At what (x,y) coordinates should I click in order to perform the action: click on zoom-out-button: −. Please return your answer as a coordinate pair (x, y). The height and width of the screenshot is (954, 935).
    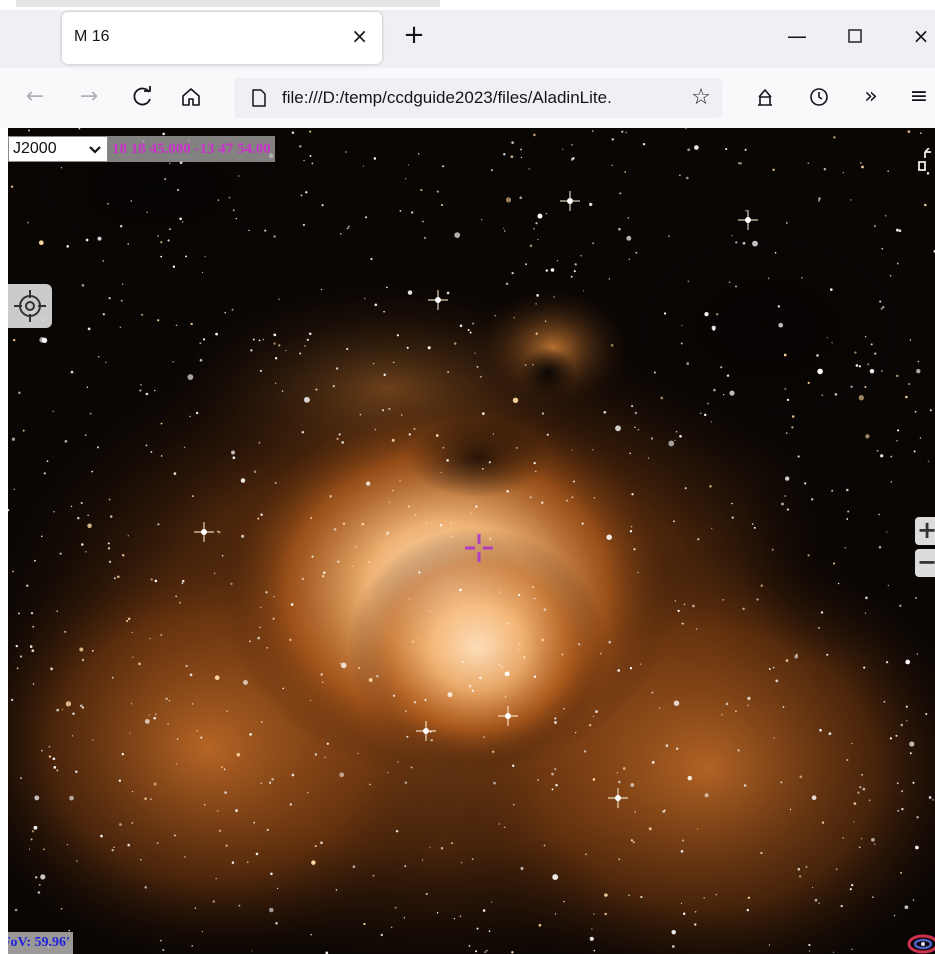
    Looking at the image, I should click on (925, 563).